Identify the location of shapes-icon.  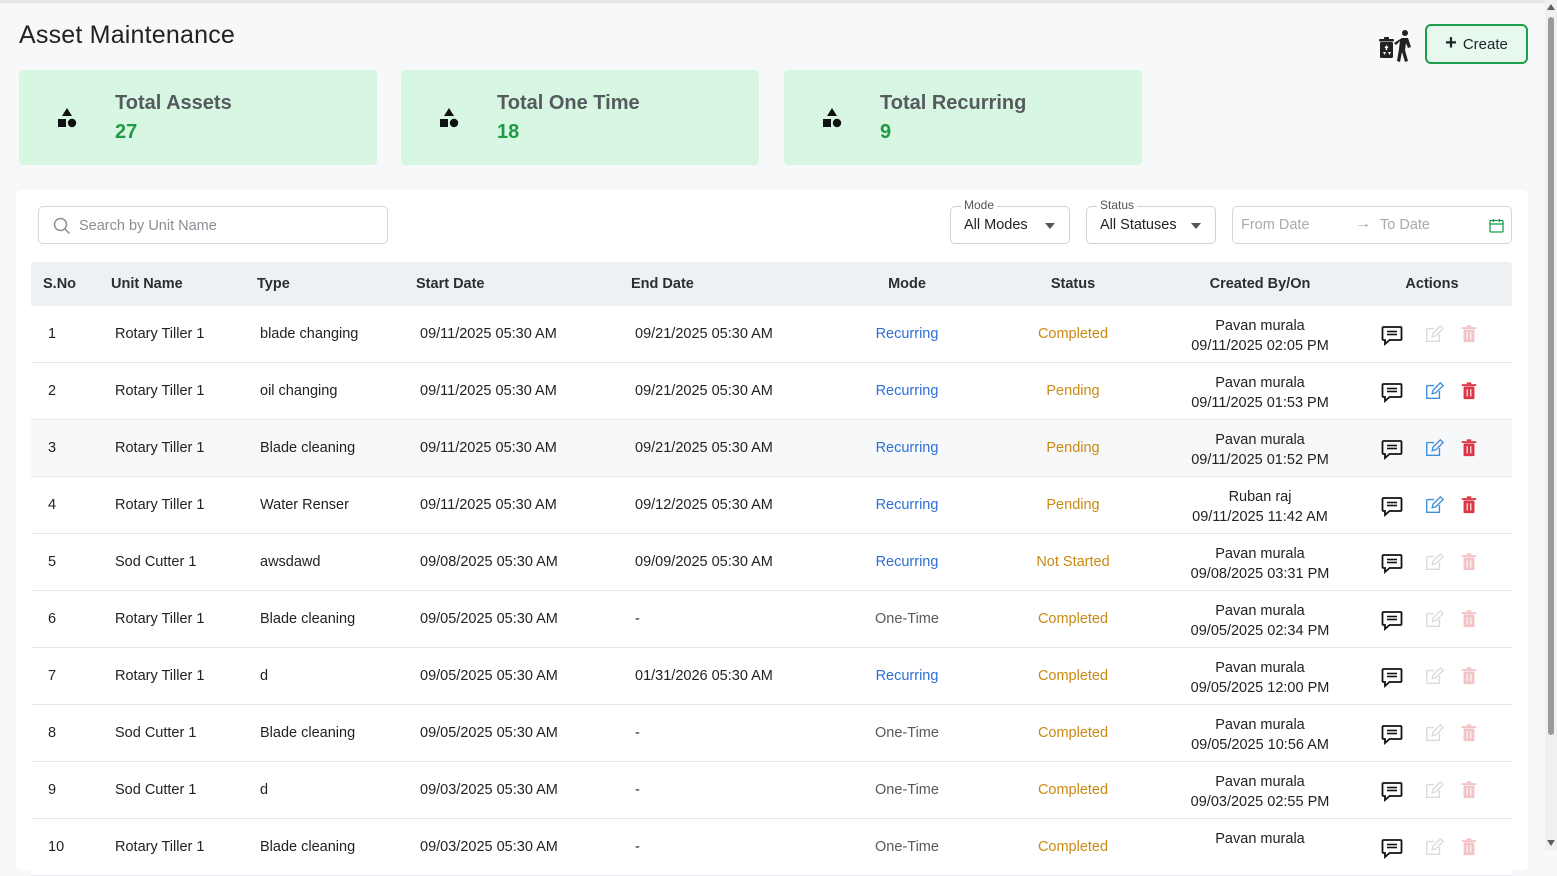
(832, 118).